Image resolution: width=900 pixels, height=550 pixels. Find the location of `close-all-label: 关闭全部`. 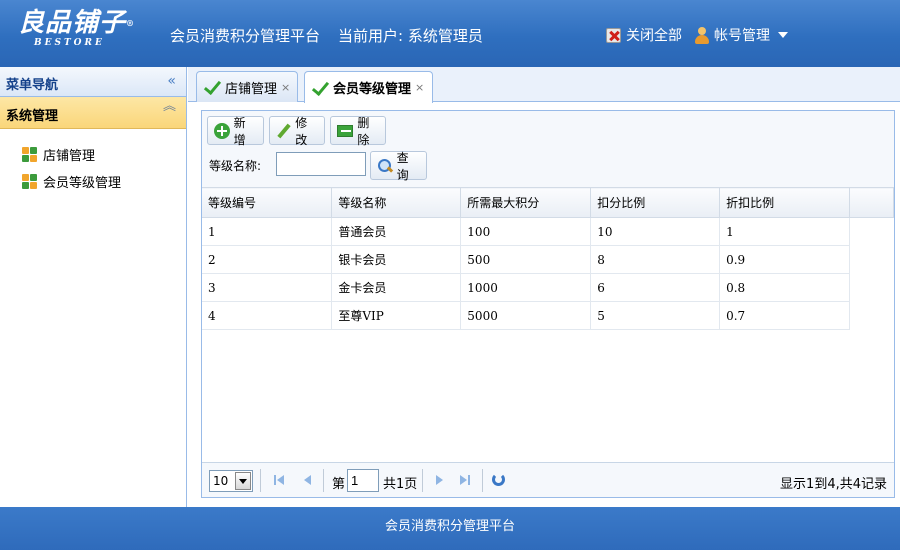

close-all-label: 关闭全部 is located at coordinates (654, 36).